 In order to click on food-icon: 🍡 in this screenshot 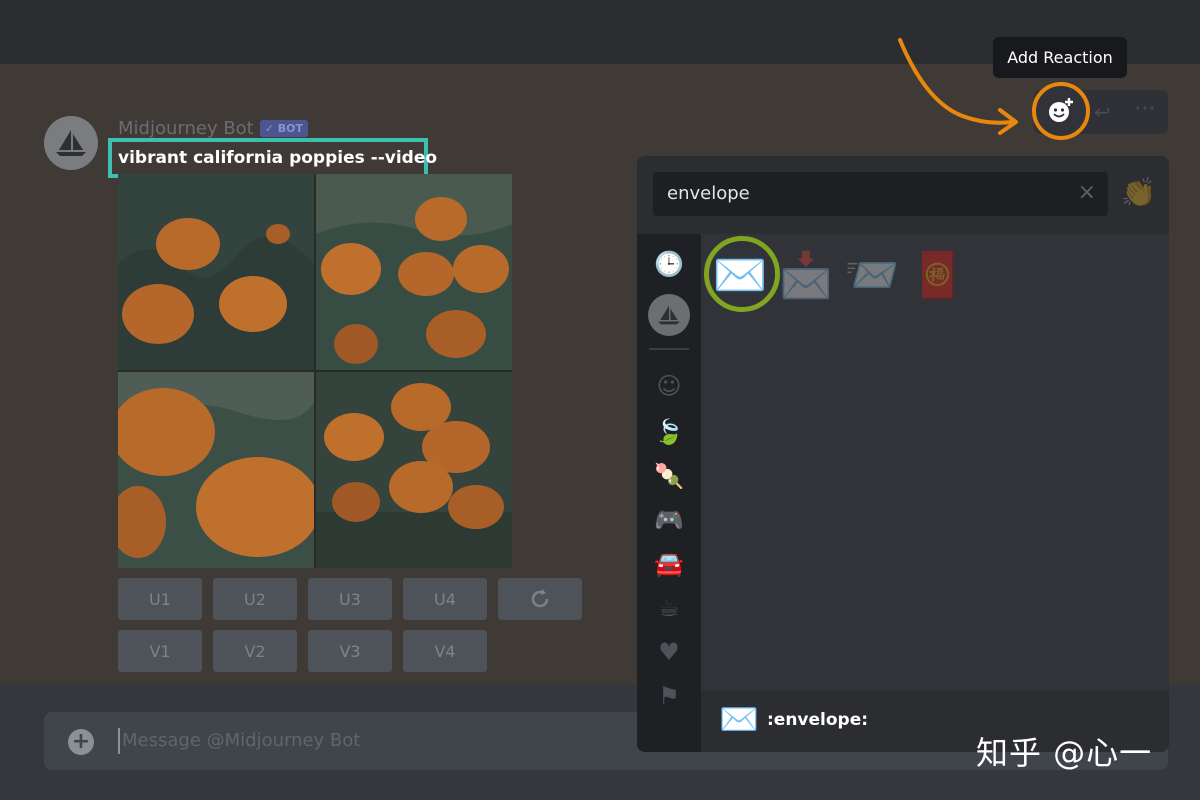, I will do `click(669, 476)`.